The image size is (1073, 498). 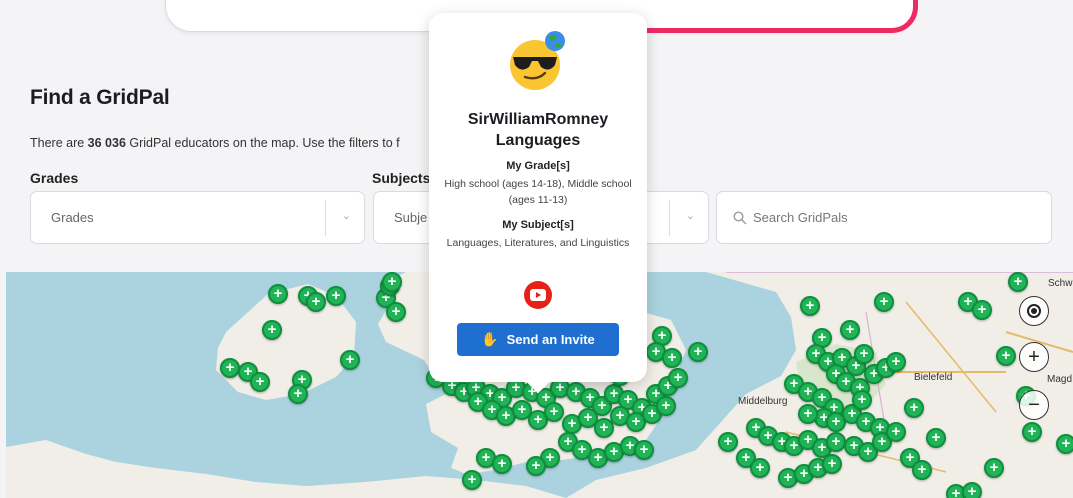 What do you see at coordinates (538, 166) in the screenshot?
I see `grades-heading: My Grade[s]` at bounding box center [538, 166].